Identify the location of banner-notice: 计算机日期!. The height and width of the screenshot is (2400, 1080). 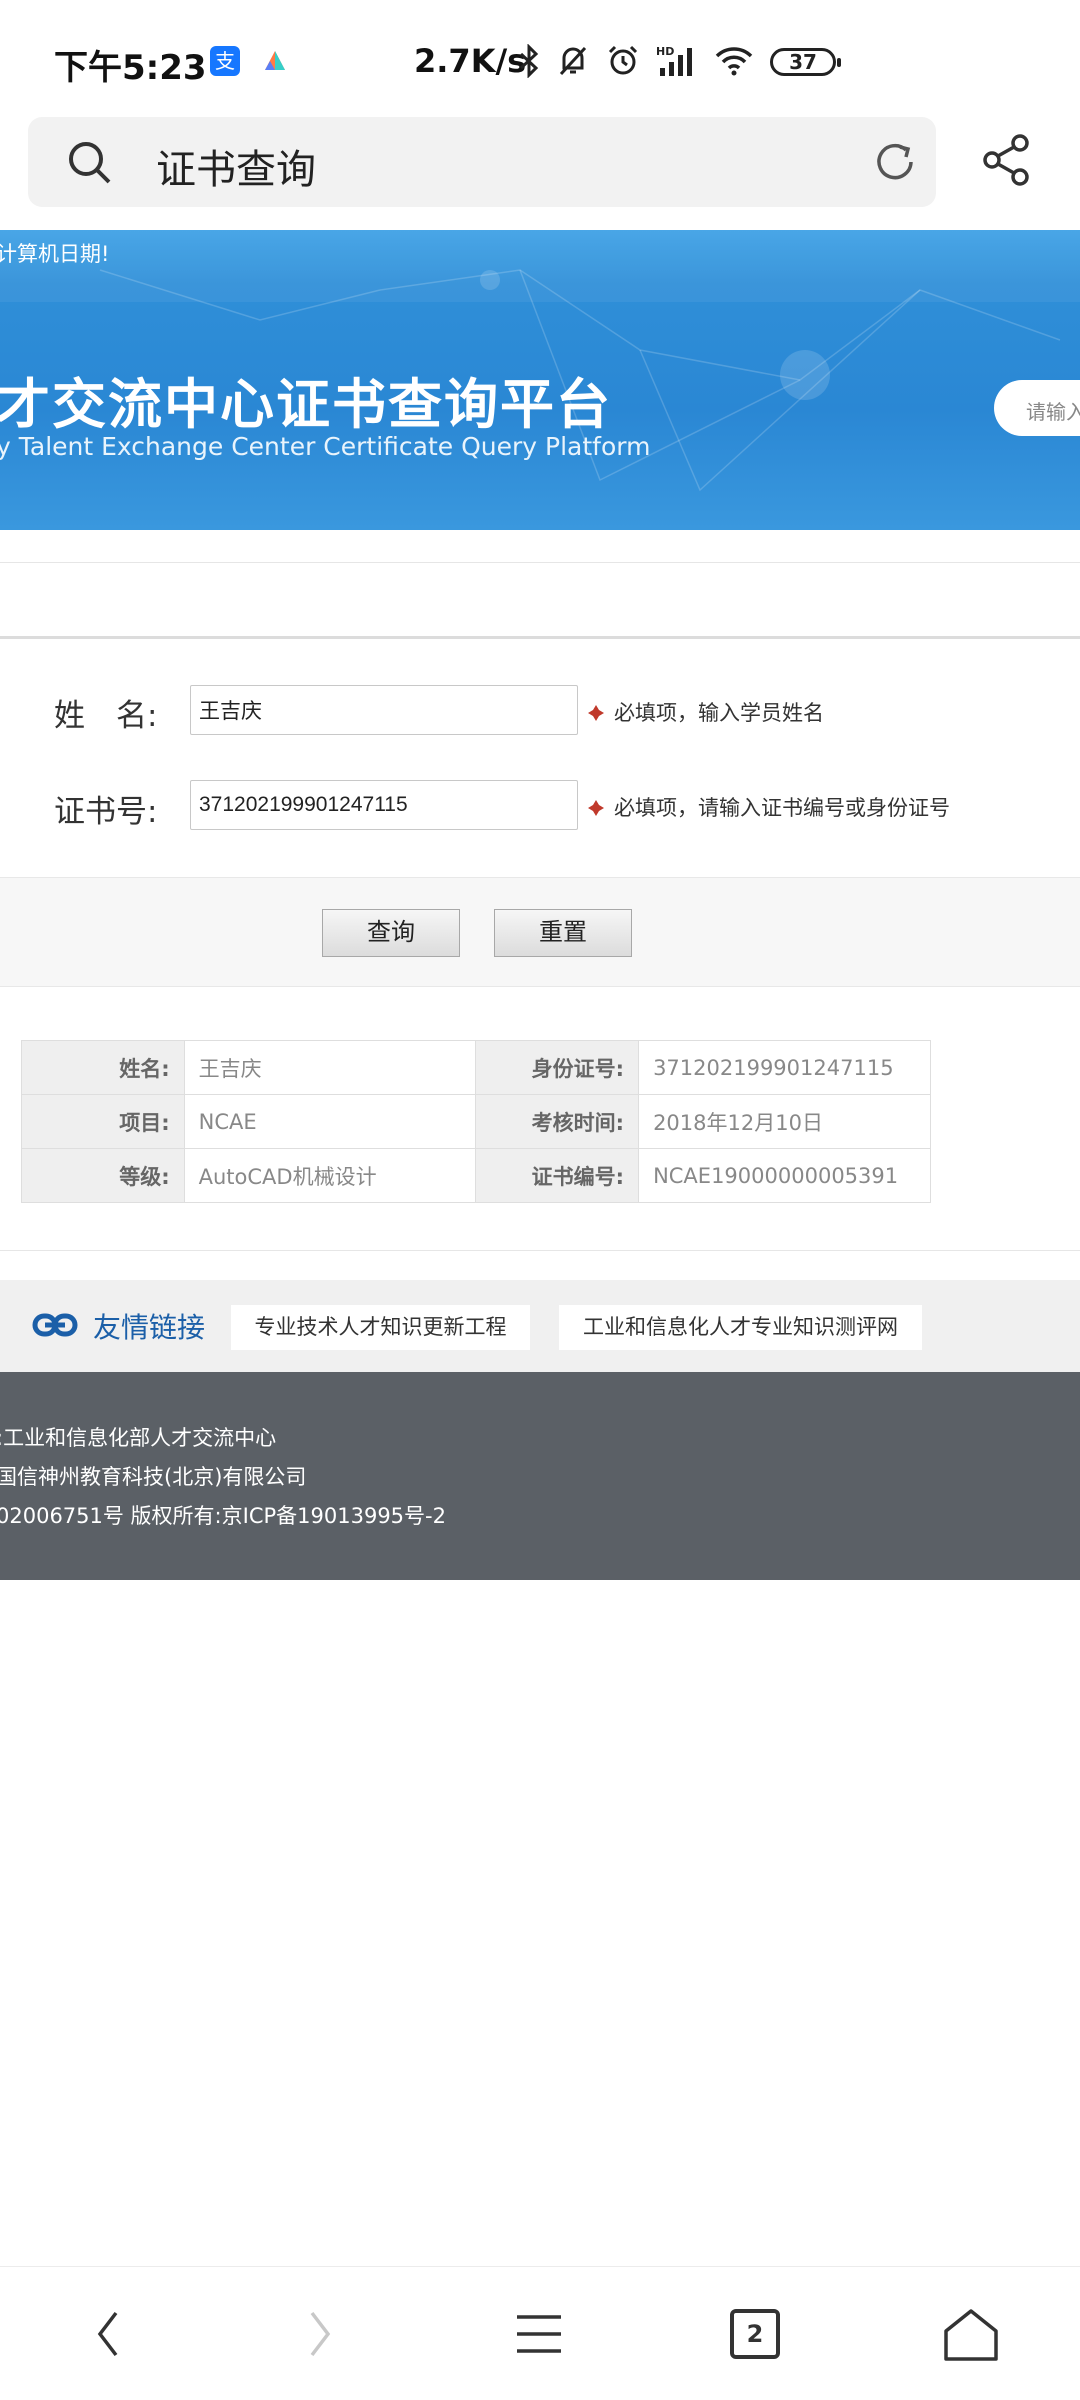
(55, 254).